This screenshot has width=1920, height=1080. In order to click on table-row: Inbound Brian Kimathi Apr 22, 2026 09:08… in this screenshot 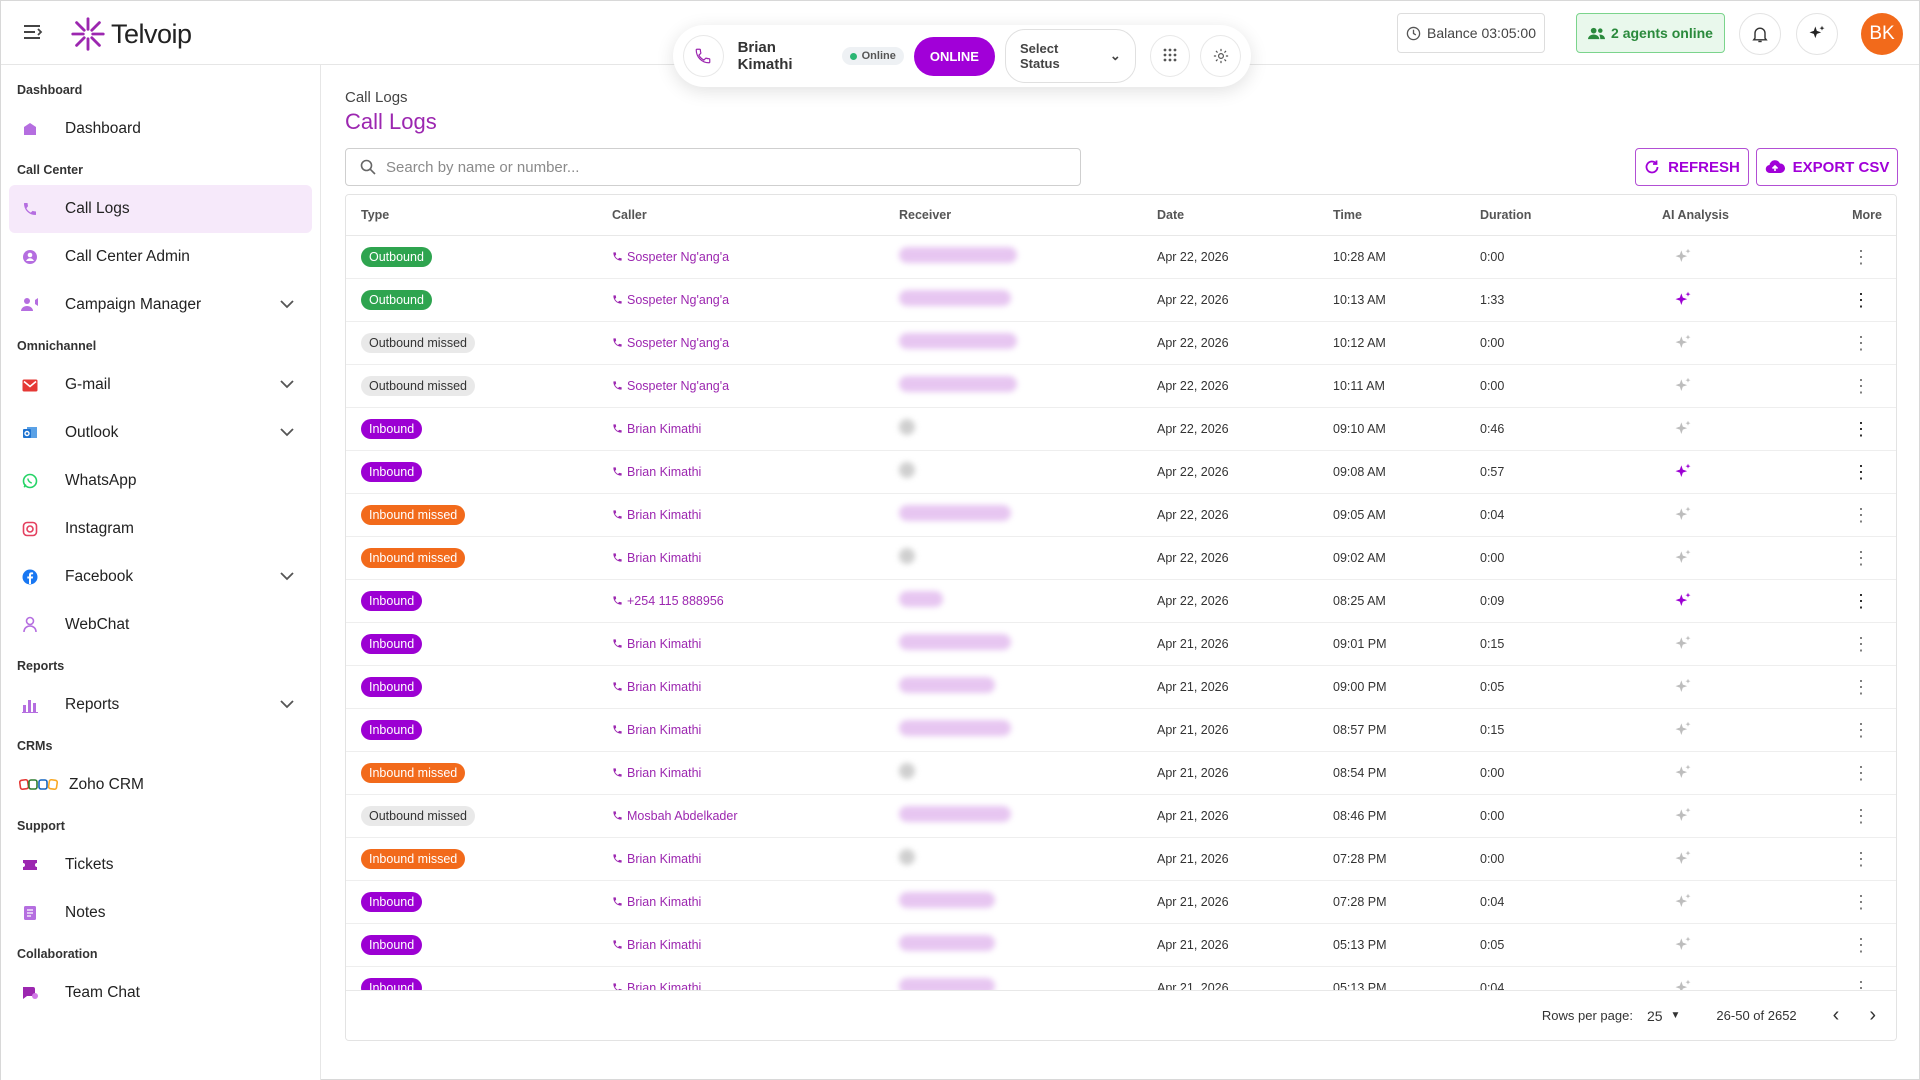, I will do `click(1121, 472)`.